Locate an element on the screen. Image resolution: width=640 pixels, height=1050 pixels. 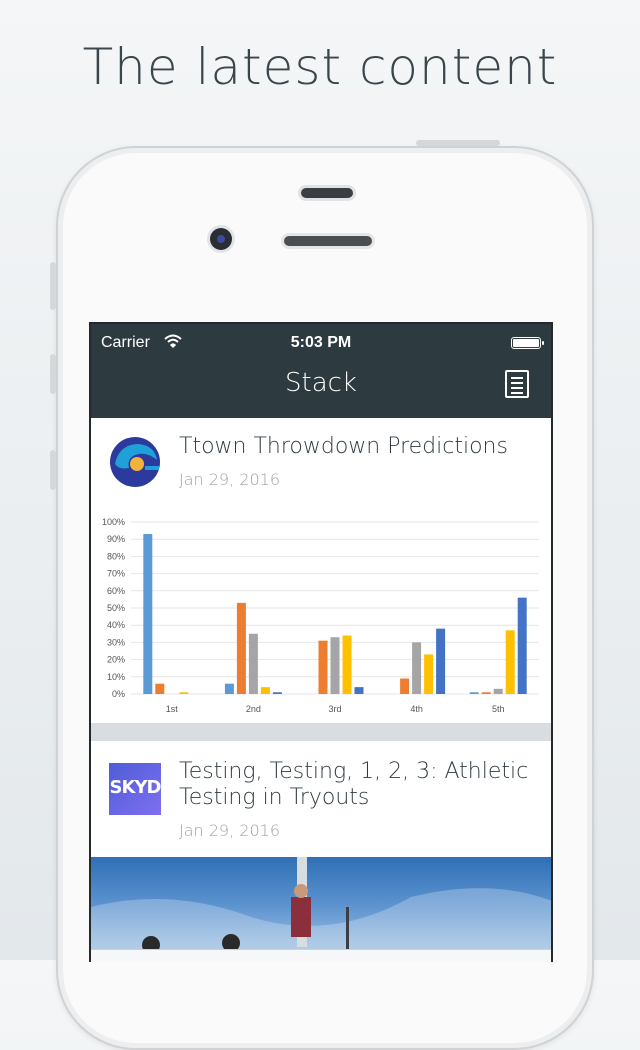
feed-item: Ttown Throwdown Predictions Jan 29, 2016 is located at coordinates (321, 460).